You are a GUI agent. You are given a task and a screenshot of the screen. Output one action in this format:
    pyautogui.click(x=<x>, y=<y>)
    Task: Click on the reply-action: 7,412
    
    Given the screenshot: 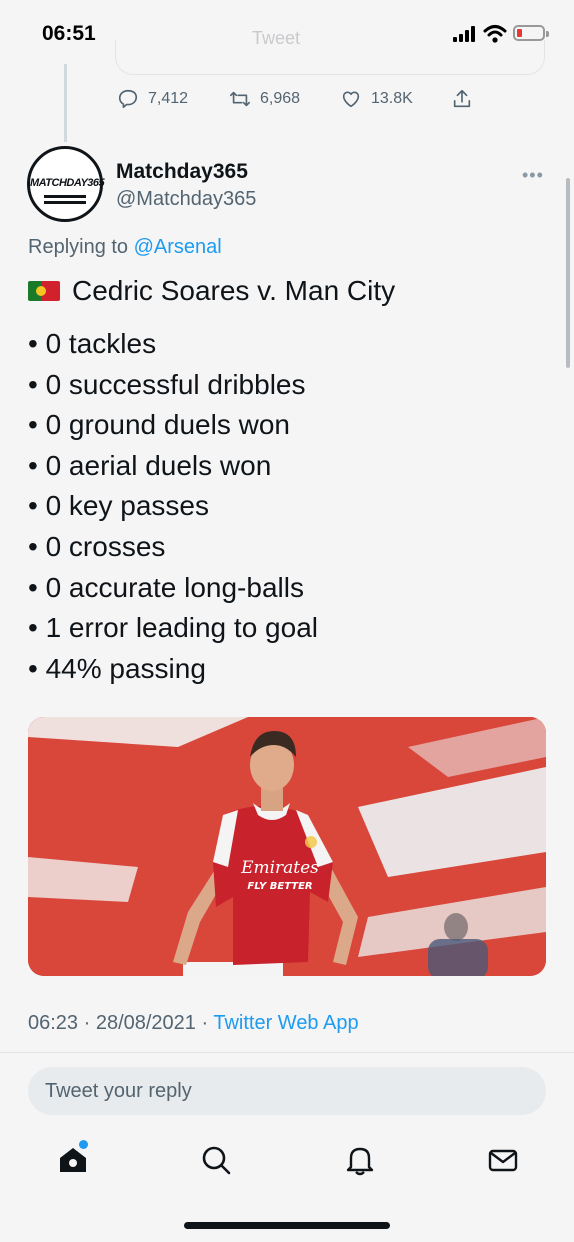 What is the action you would take?
    pyautogui.click(x=152, y=99)
    